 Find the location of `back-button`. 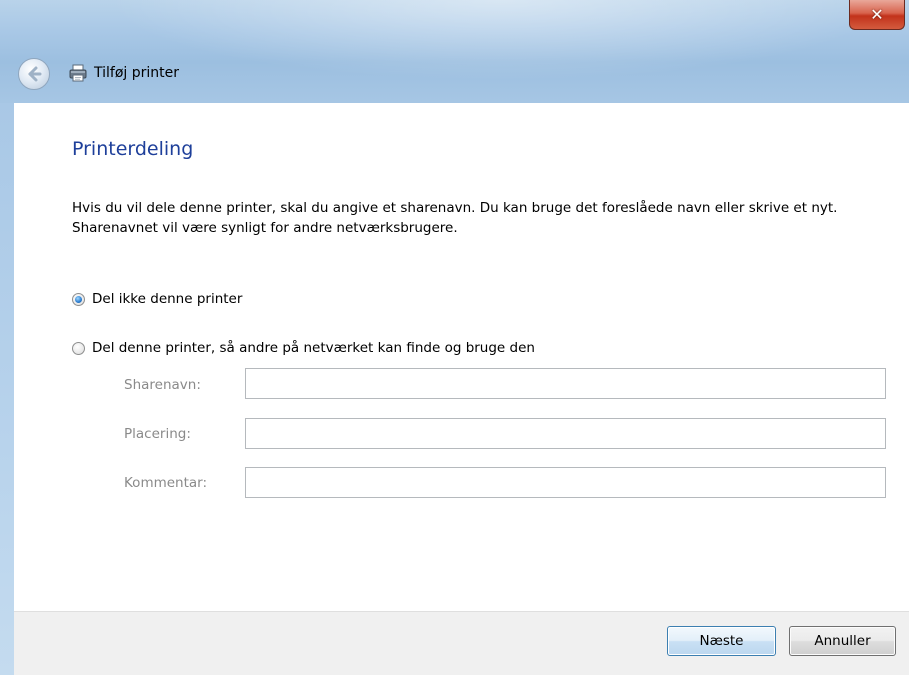

back-button is located at coordinates (34, 74).